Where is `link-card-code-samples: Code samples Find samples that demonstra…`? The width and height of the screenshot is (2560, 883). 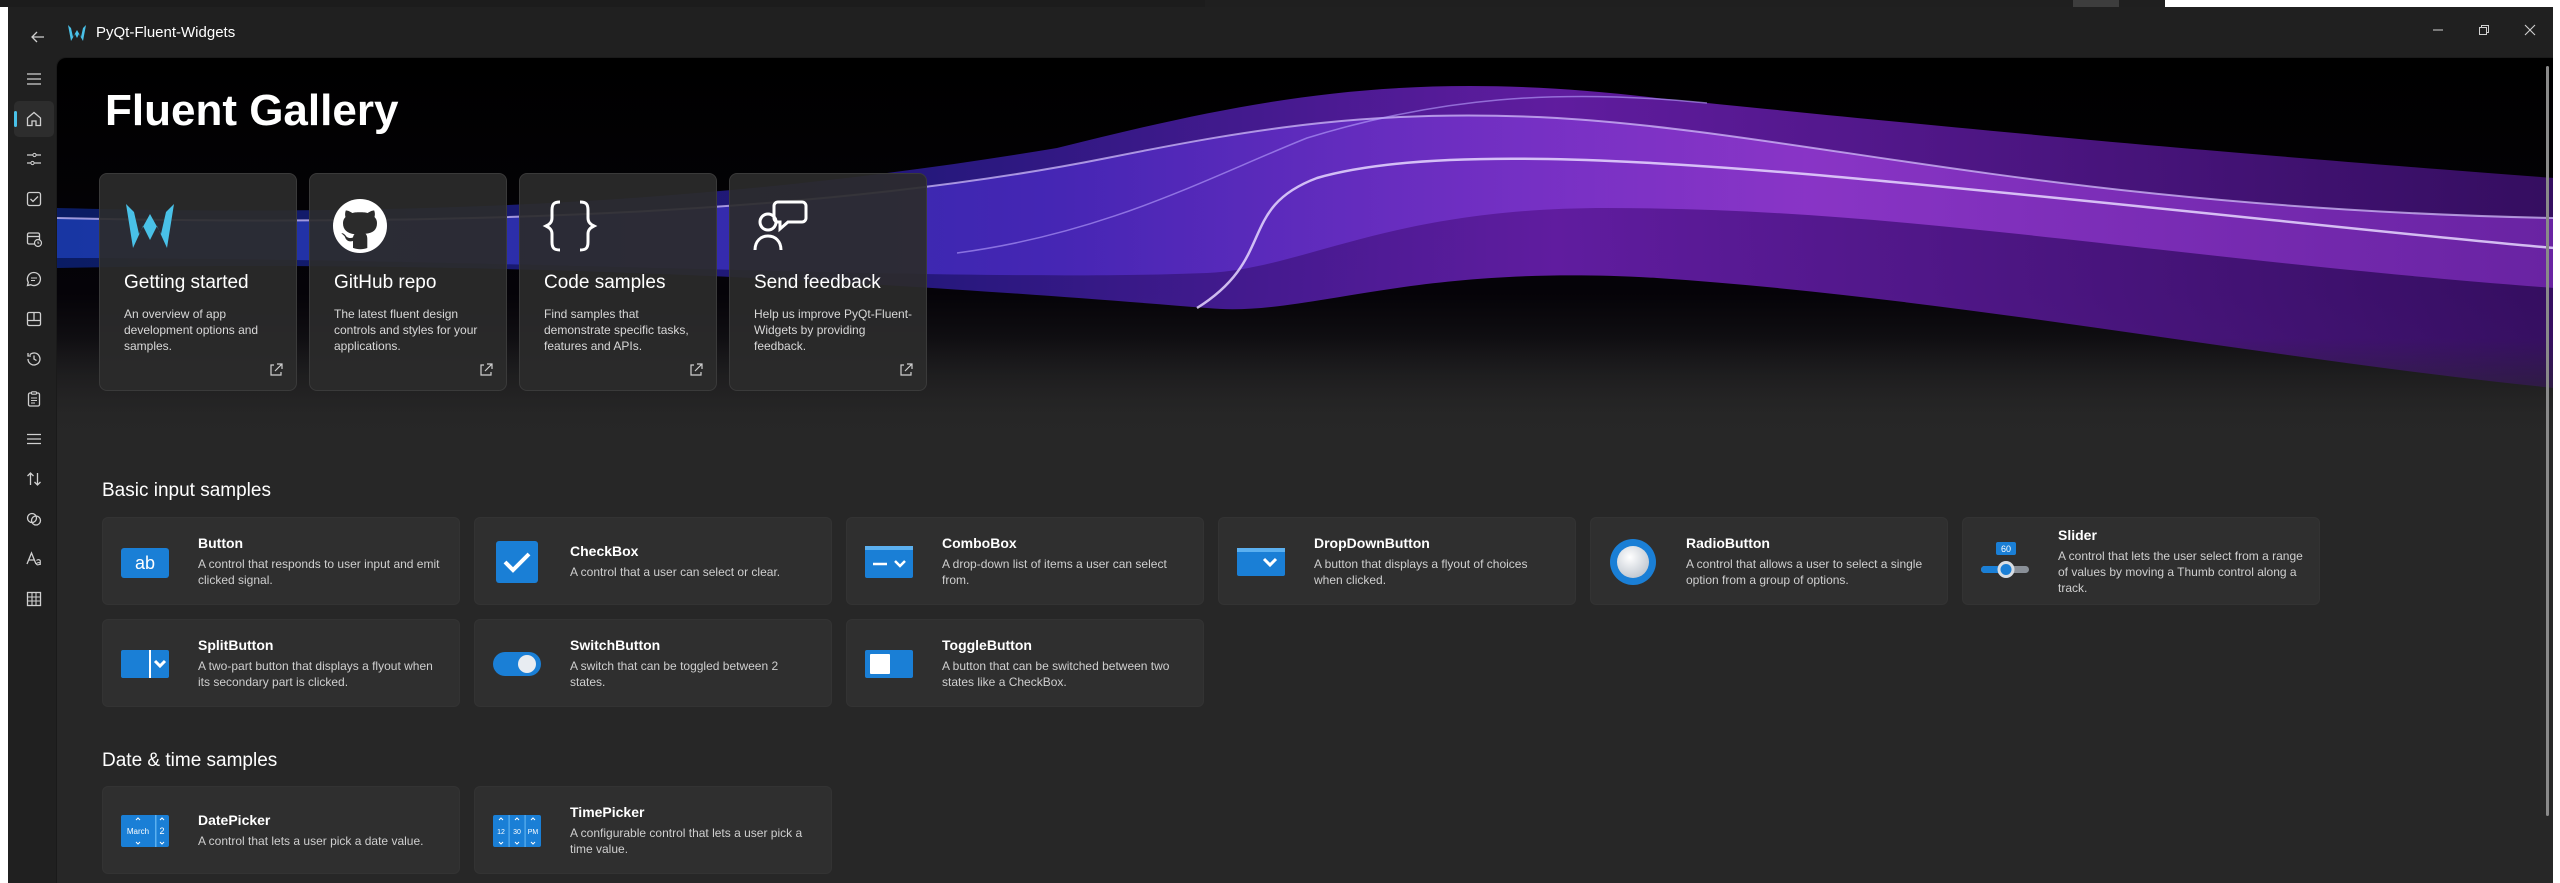
link-card-code-samples: Code samples Find samples that demonstra… is located at coordinates (618, 282).